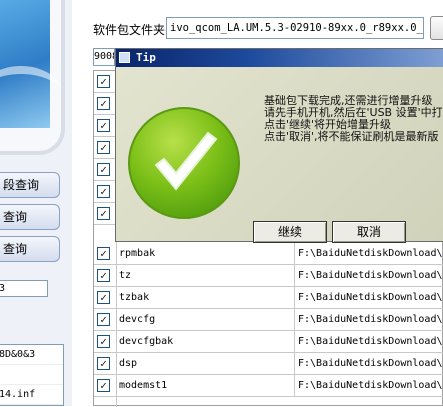  I want to click on table-row: ✓ tzbak F:\BaiduNetdiskDownload\PD, so click(268, 298).